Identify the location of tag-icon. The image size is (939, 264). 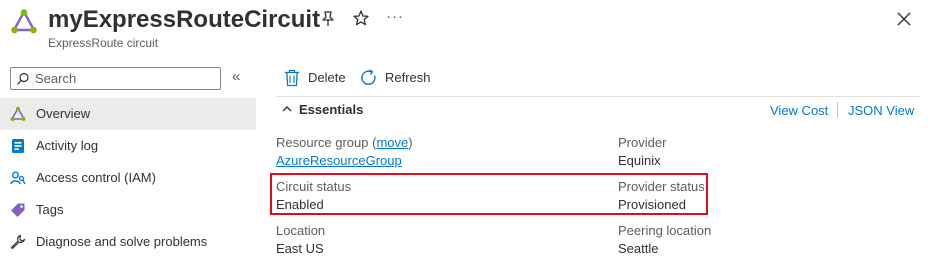
(18, 210).